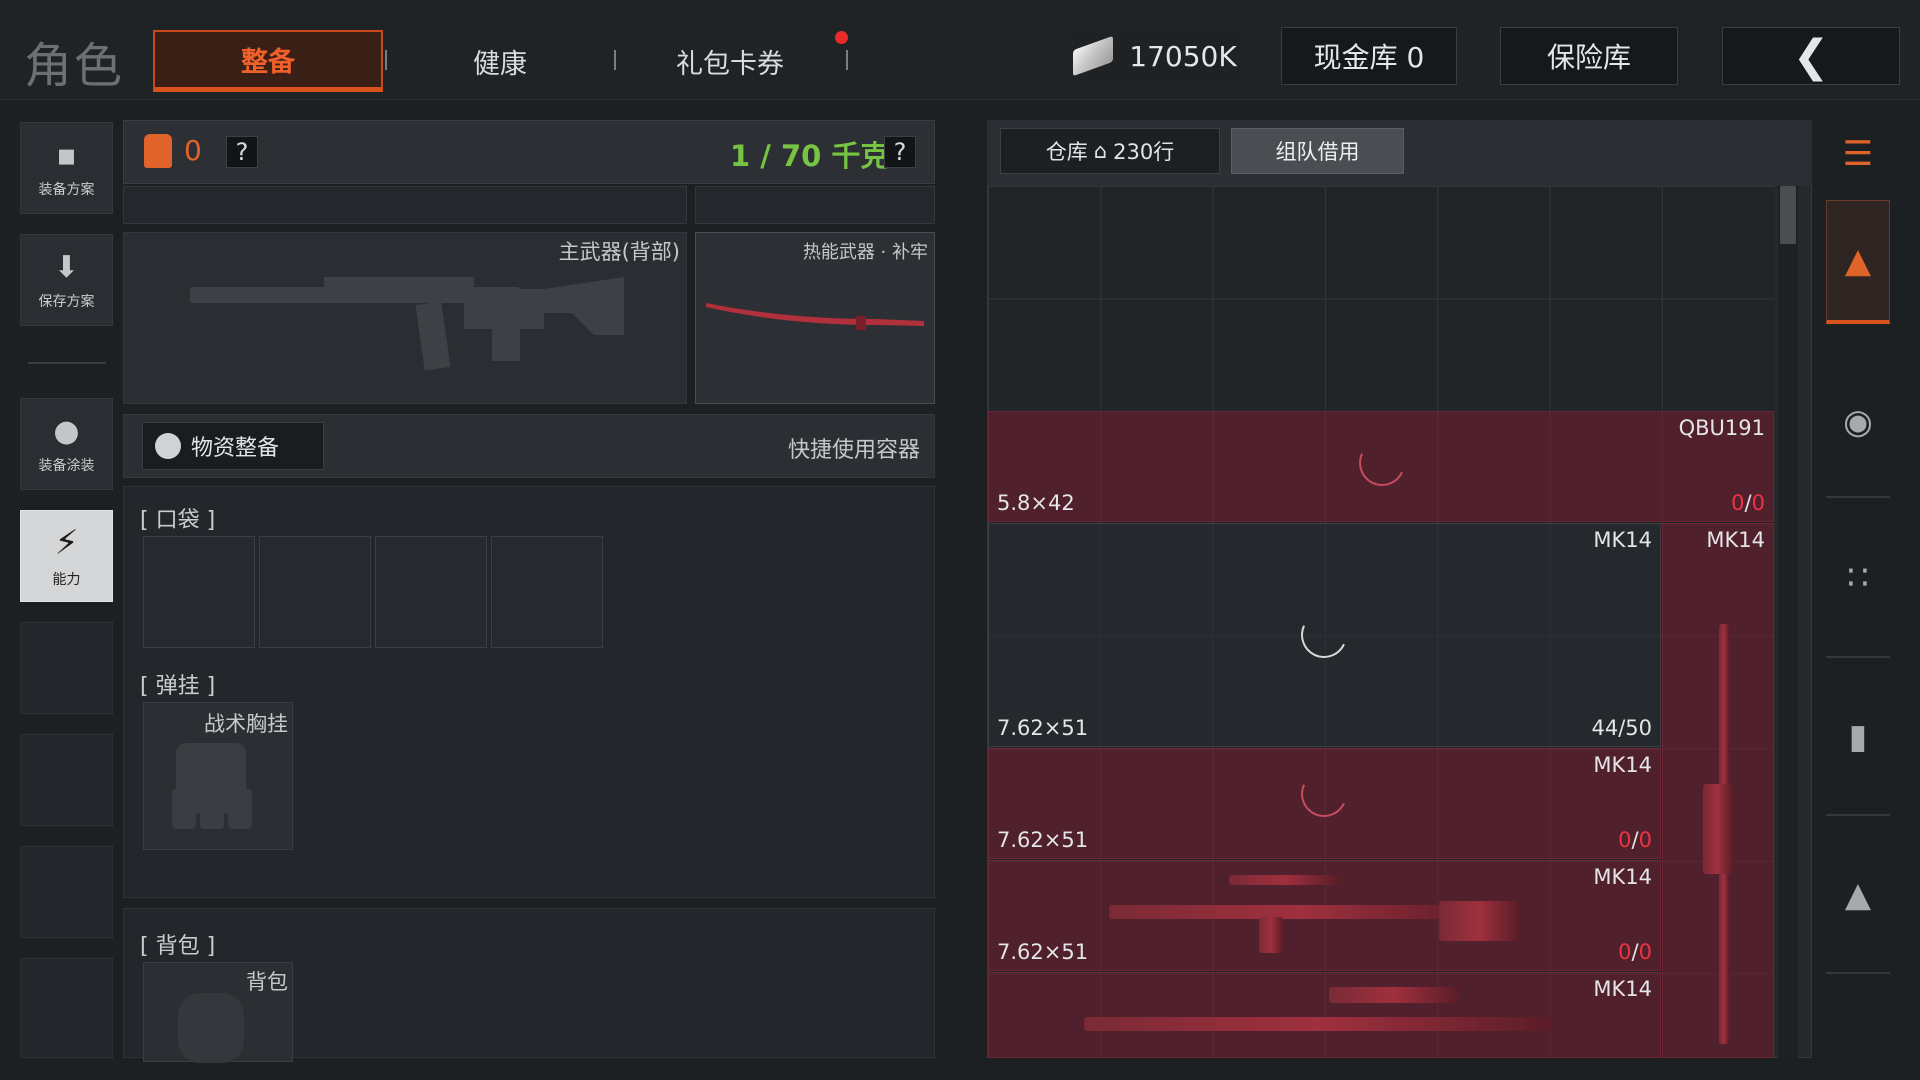 This screenshot has width=1920, height=1080. What do you see at coordinates (1036, 503) in the screenshot?
I see `item-caliber: 5.8×42` at bounding box center [1036, 503].